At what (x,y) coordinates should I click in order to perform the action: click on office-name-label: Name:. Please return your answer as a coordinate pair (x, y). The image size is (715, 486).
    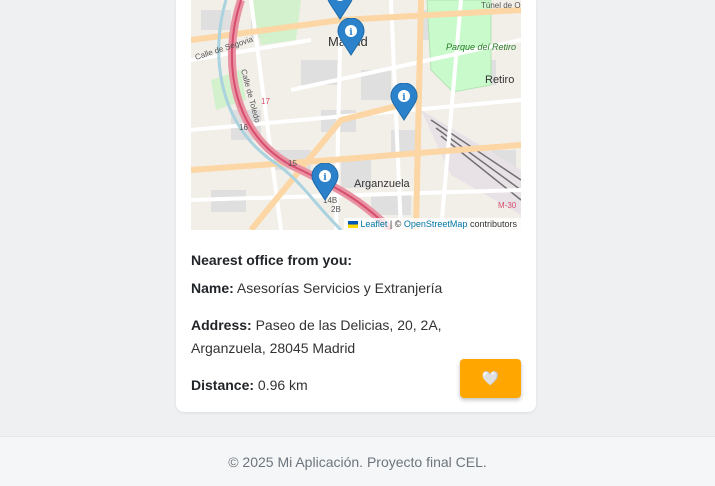
    Looking at the image, I should click on (212, 288).